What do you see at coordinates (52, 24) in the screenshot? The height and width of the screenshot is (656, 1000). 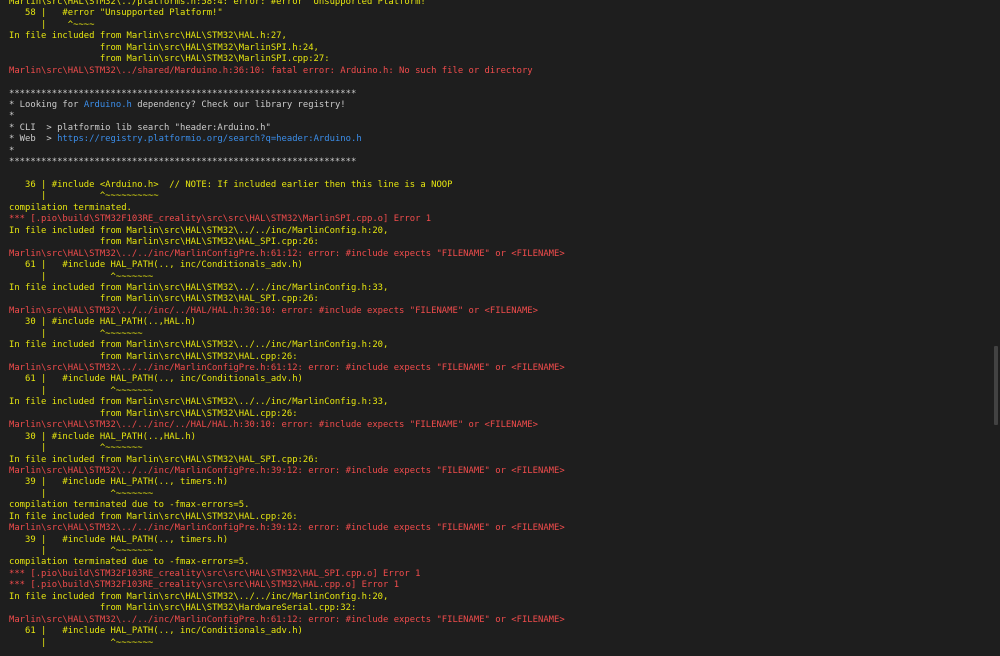 I see `terminal-text: | ^~~~~` at bounding box center [52, 24].